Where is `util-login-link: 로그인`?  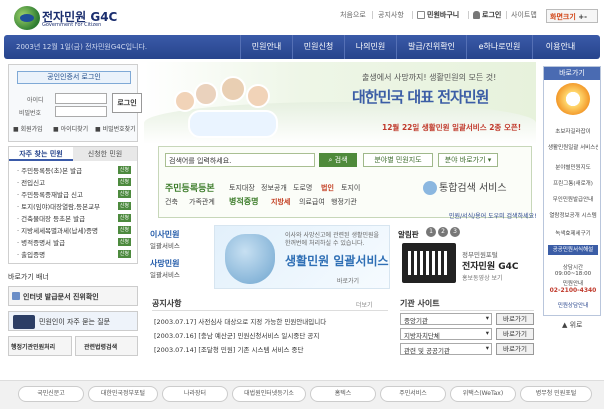 util-login-link: 로그인 is located at coordinates (491, 16).